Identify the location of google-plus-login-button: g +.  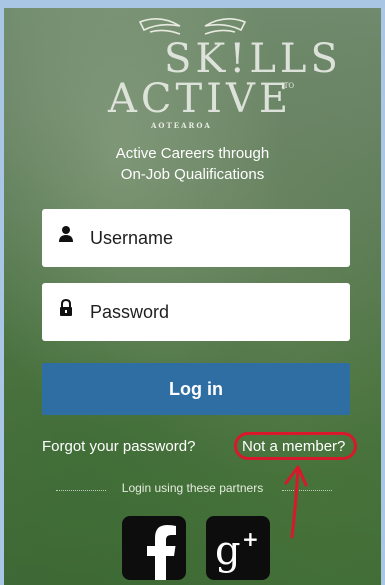
(238, 548).